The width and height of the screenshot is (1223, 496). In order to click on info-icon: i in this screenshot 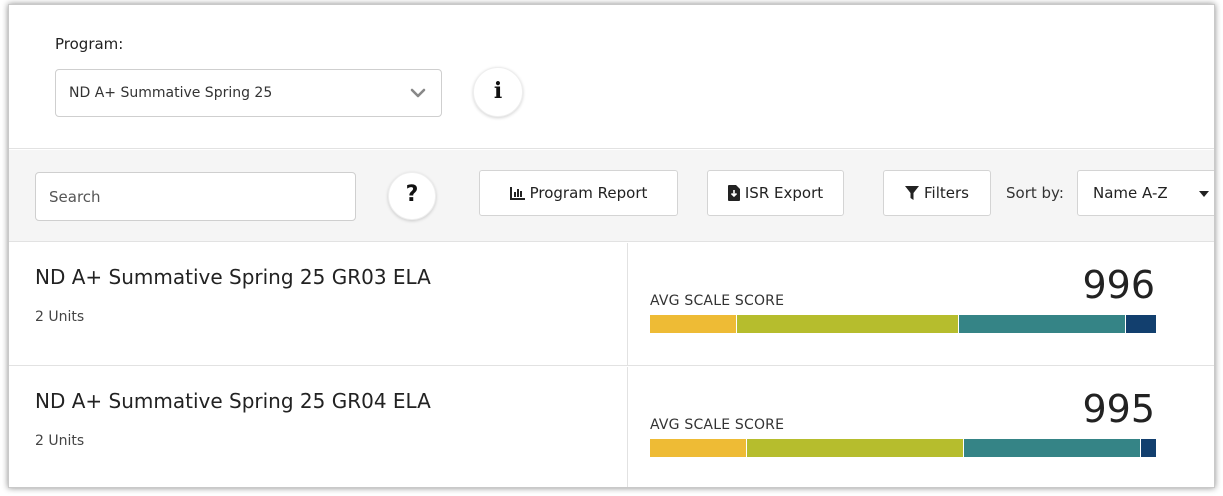, I will do `click(498, 91)`.